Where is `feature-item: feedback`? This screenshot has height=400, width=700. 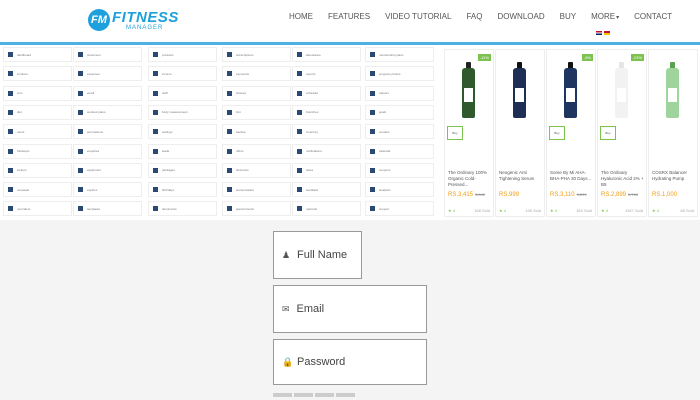
feature-item: feedback is located at coordinates (326, 190).